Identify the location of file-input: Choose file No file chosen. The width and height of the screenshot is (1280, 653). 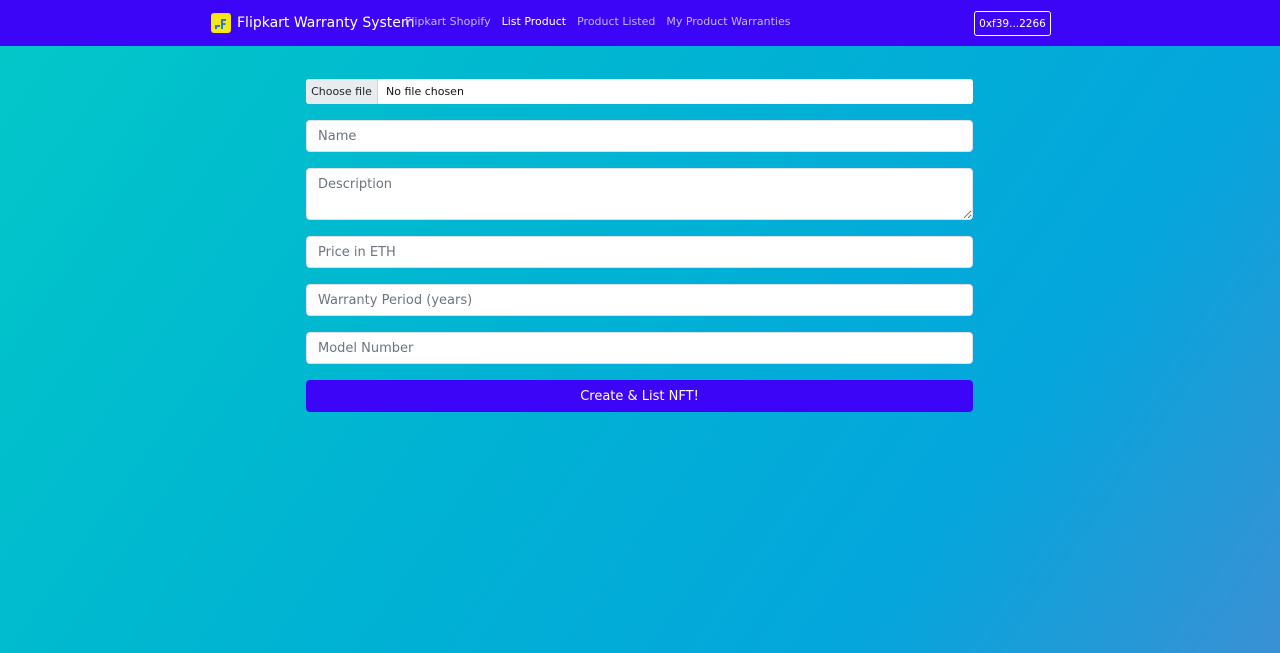
(639, 91).